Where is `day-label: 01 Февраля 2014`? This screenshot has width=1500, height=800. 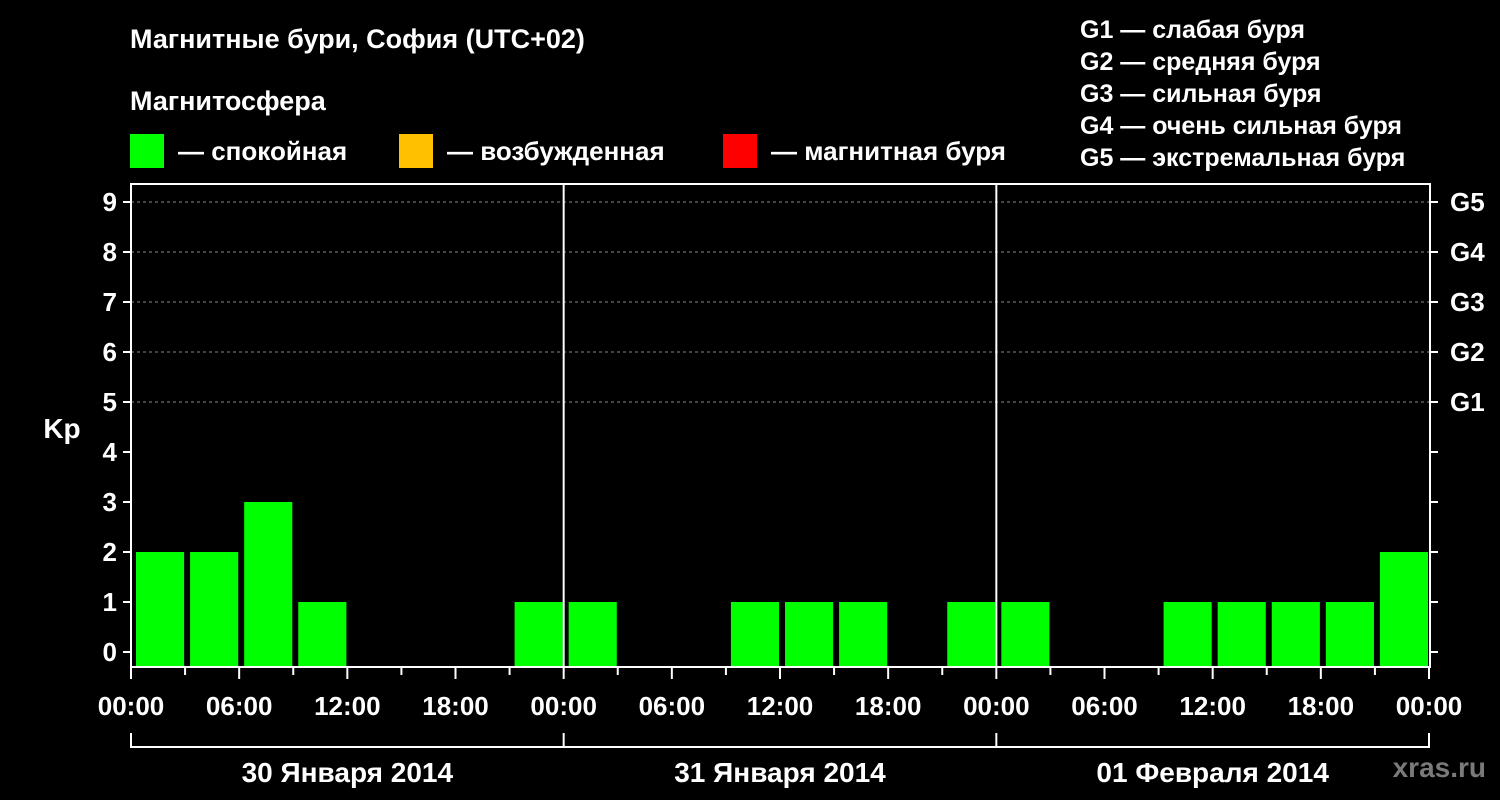 day-label: 01 Февраля 2014 is located at coordinates (1212, 772).